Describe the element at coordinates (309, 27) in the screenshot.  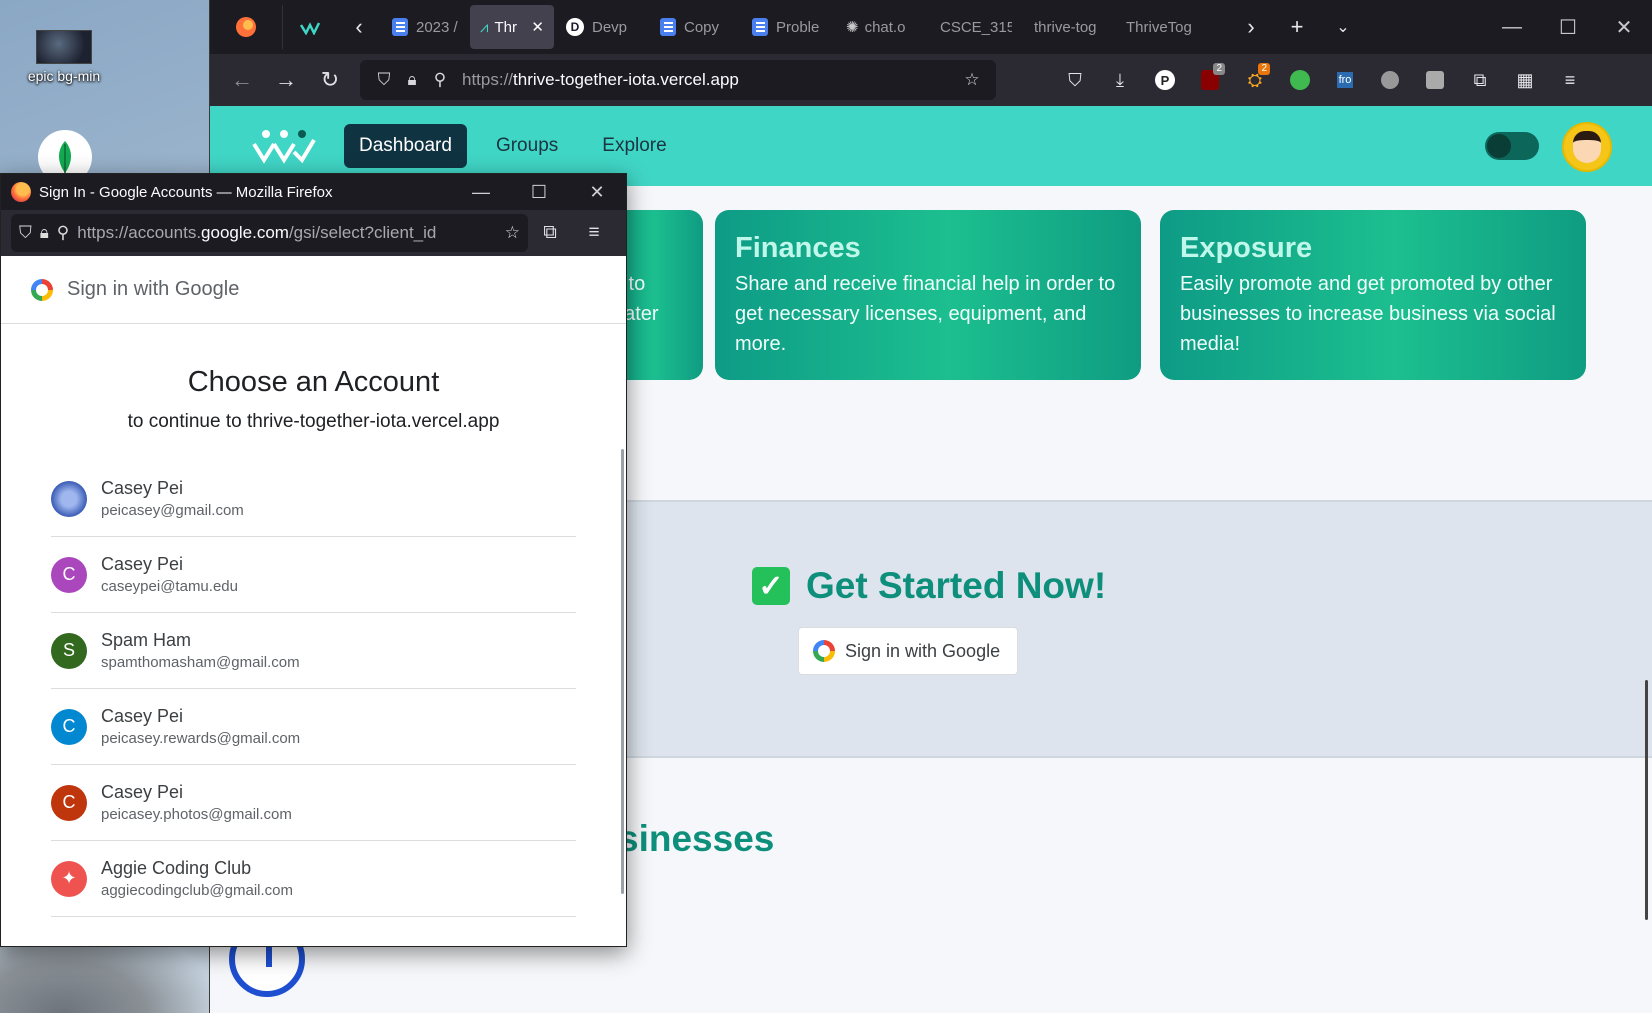
I see `pinned-tab-thrive-icon` at that location.